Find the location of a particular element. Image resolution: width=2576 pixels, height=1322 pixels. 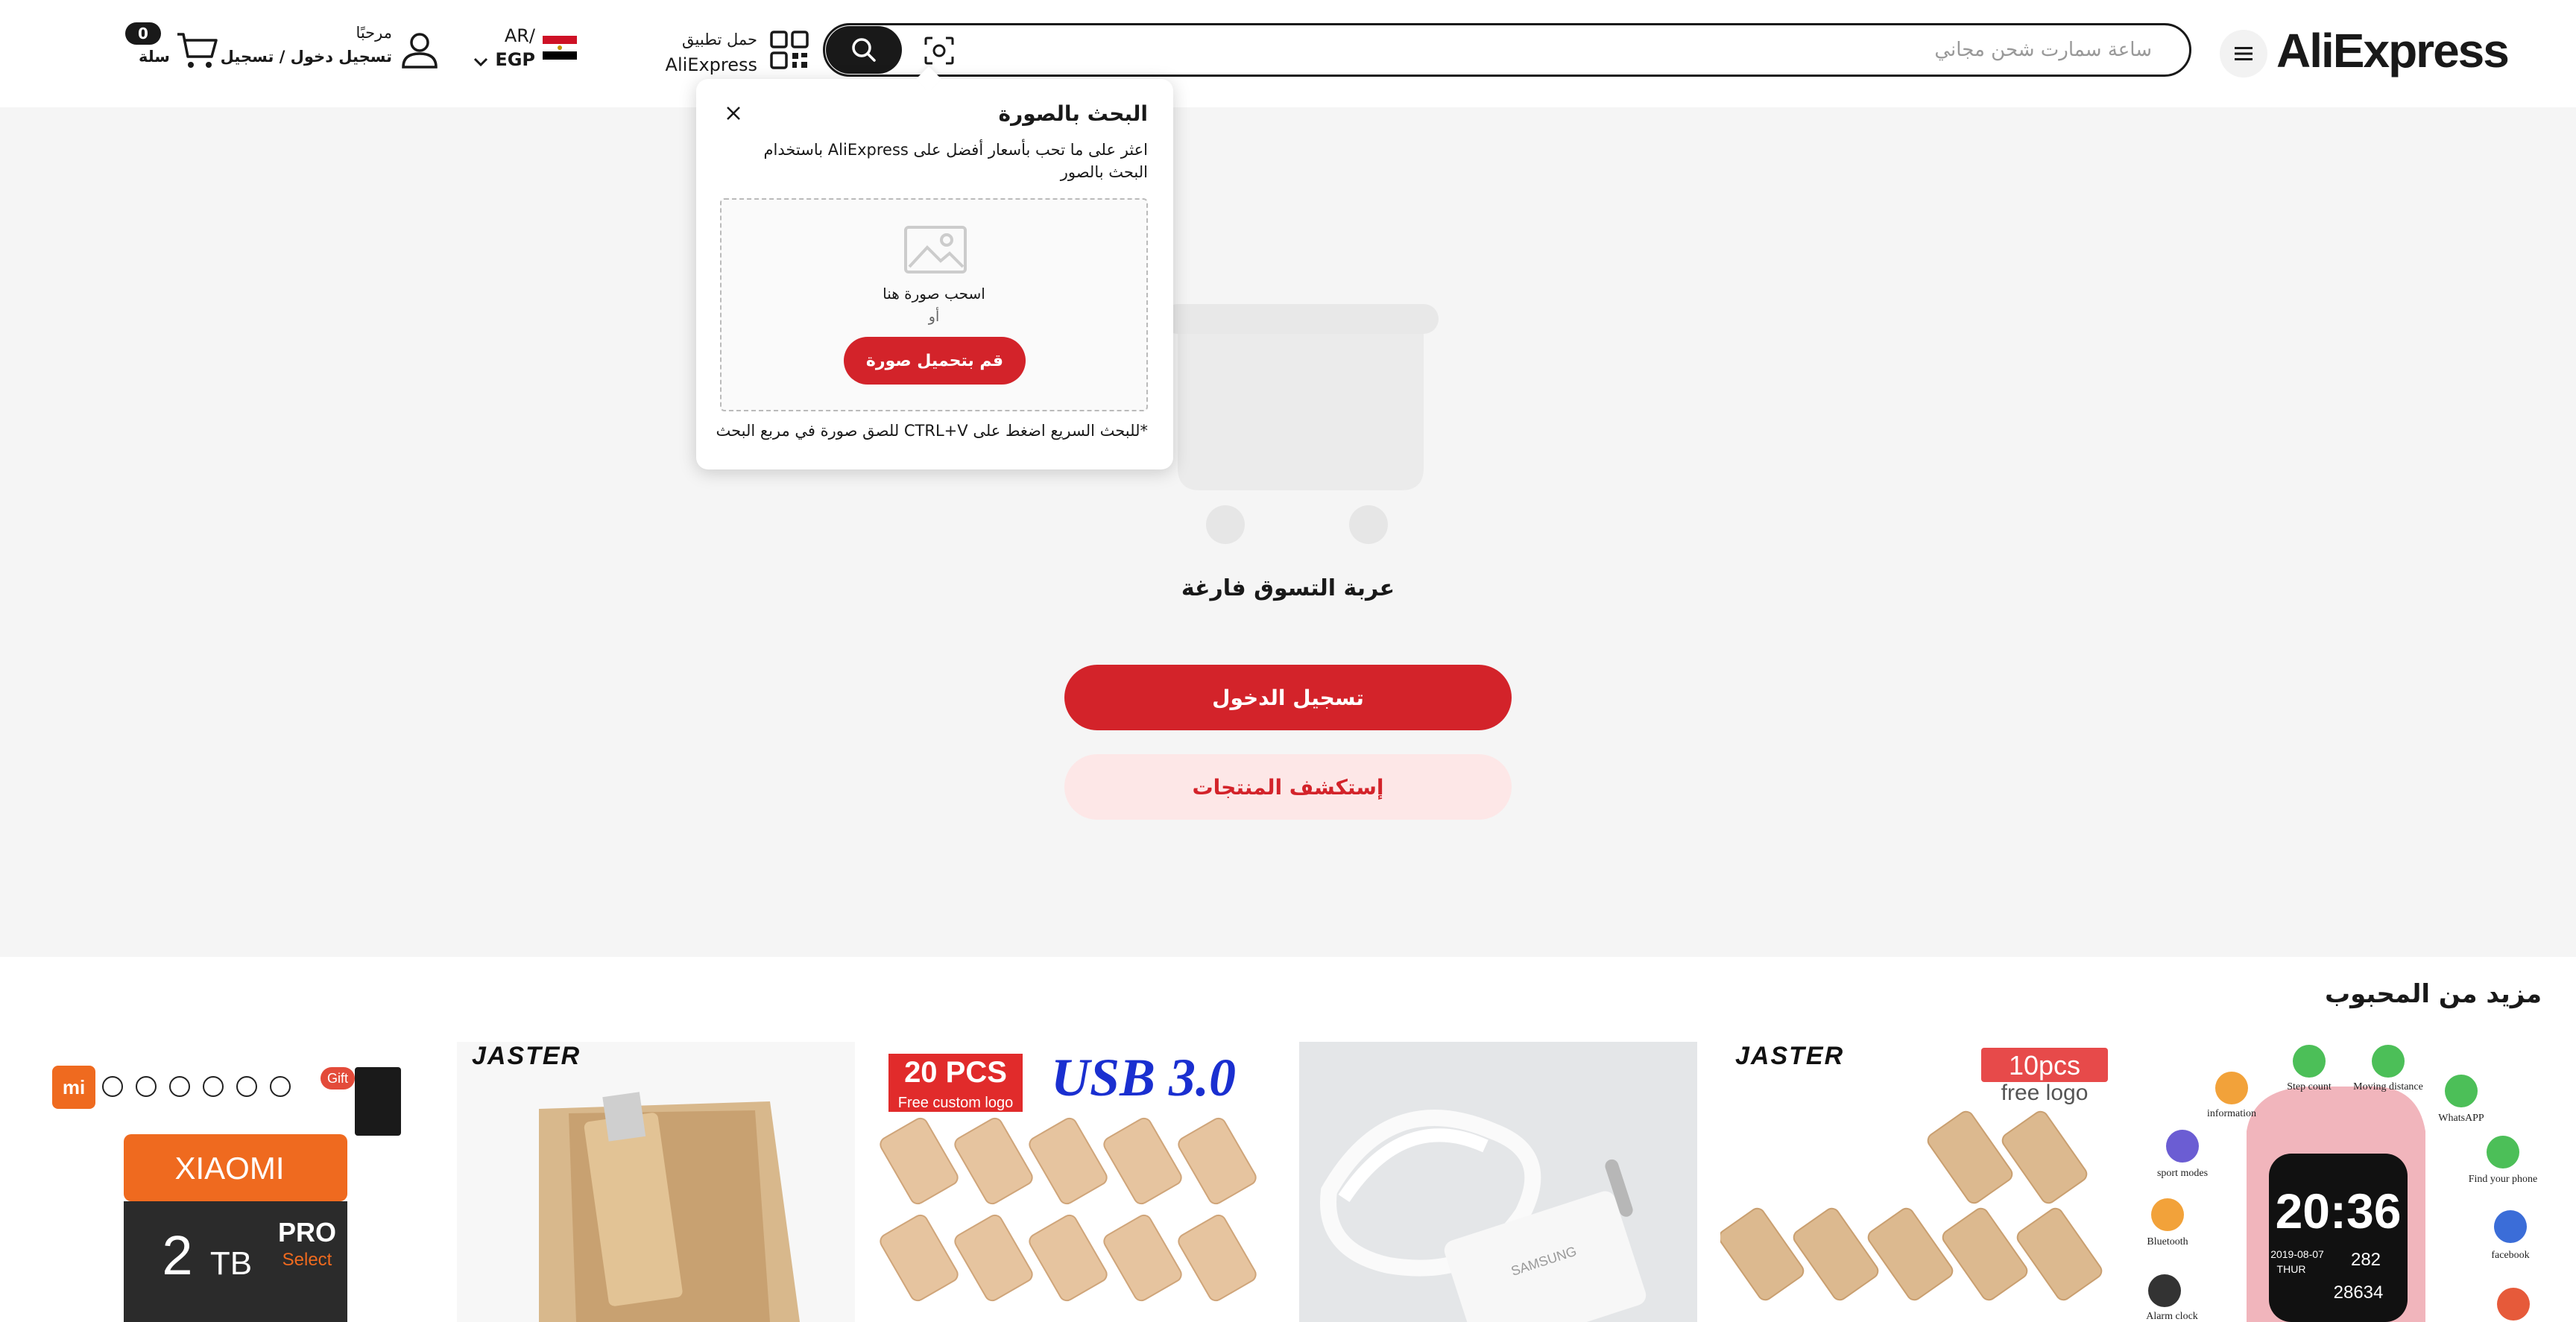

hamburger-menu-icon is located at coordinates (2244, 54).